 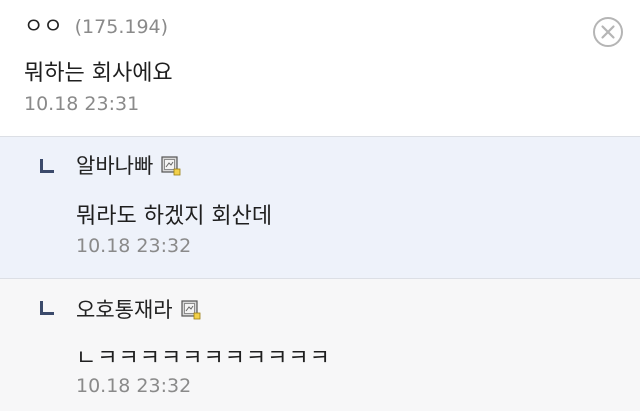 What do you see at coordinates (174, 216) in the screenshot?
I see `reply-text: 뭐라도 하겠지 회산데` at bounding box center [174, 216].